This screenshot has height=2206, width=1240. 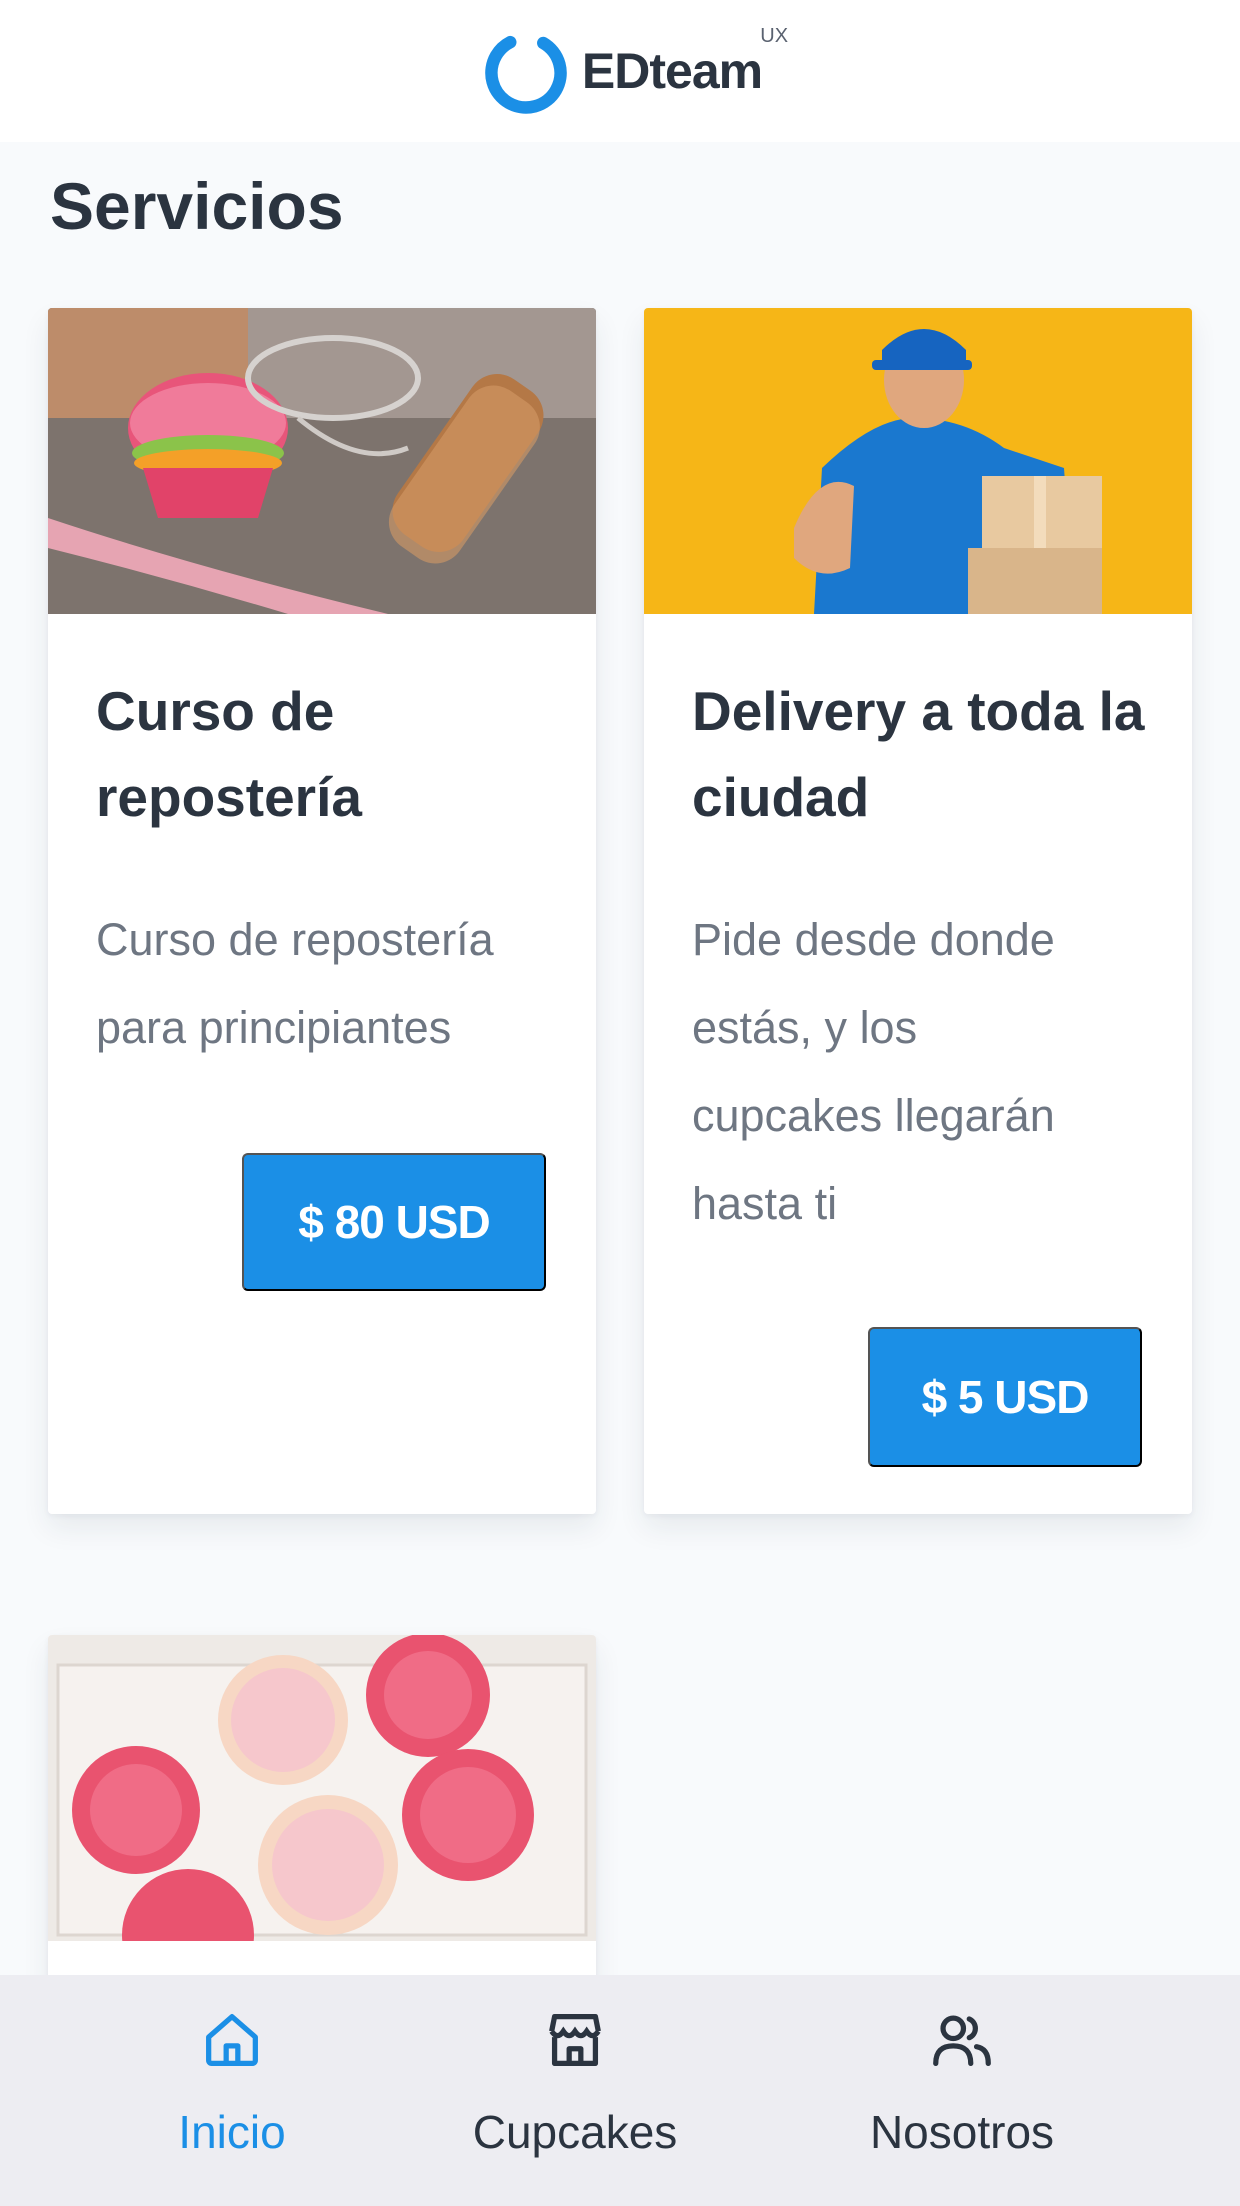 What do you see at coordinates (962, 2090) in the screenshot?
I see `nav-item-nosotros: Nosotros` at bounding box center [962, 2090].